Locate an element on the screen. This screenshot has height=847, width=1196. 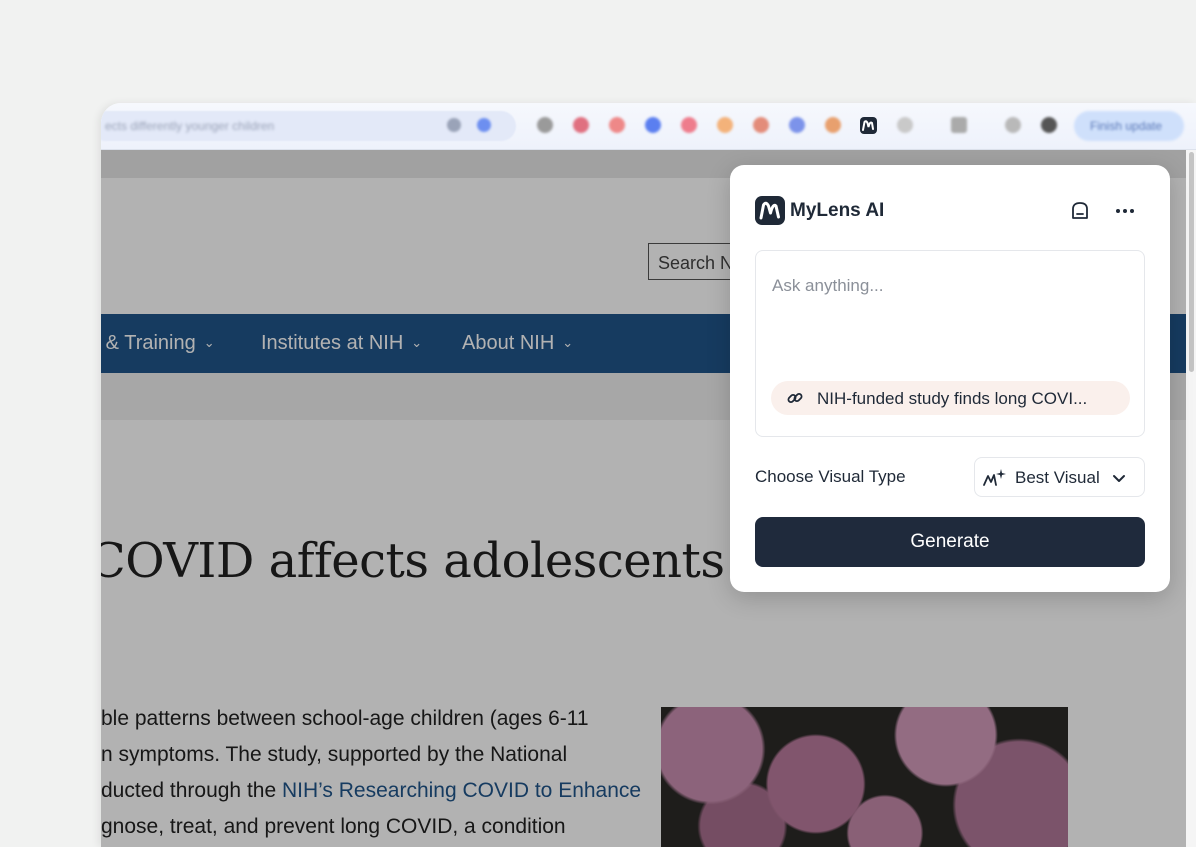
generate-button: Generate is located at coordinates (950, 542).